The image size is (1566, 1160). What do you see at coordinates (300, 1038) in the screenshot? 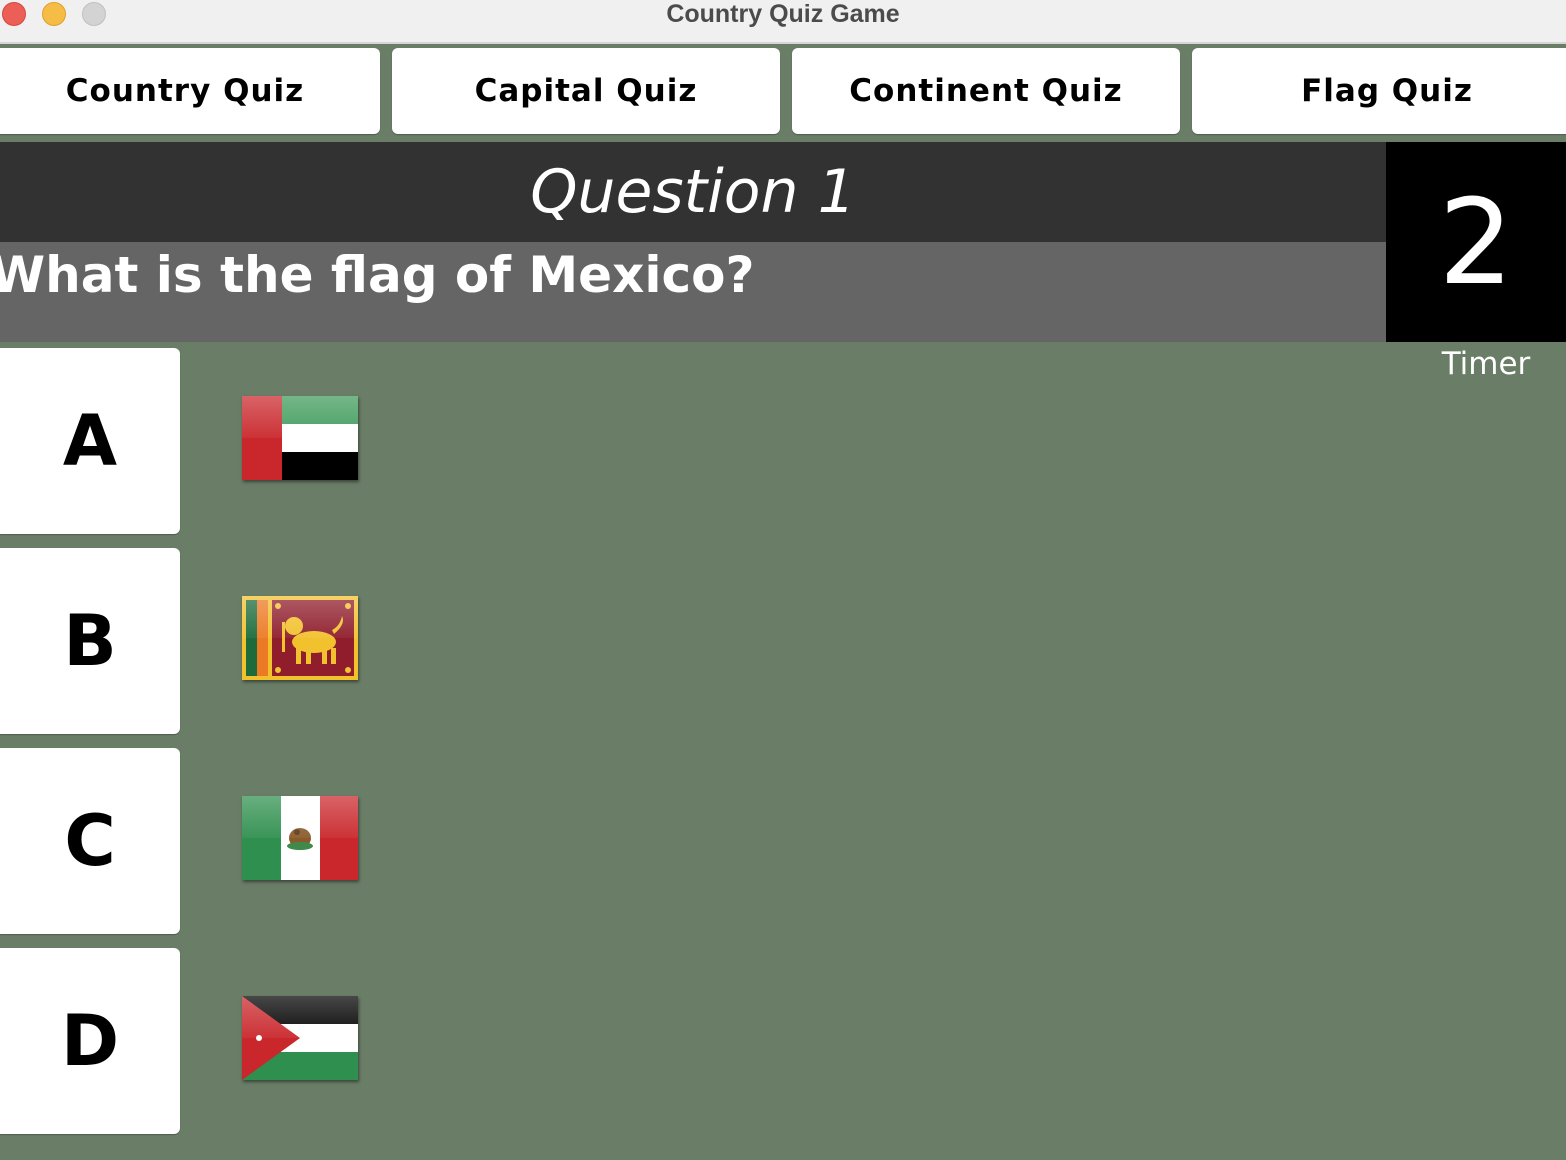
I see `jordan-flag-icon` at bounding box center [300, 1038].